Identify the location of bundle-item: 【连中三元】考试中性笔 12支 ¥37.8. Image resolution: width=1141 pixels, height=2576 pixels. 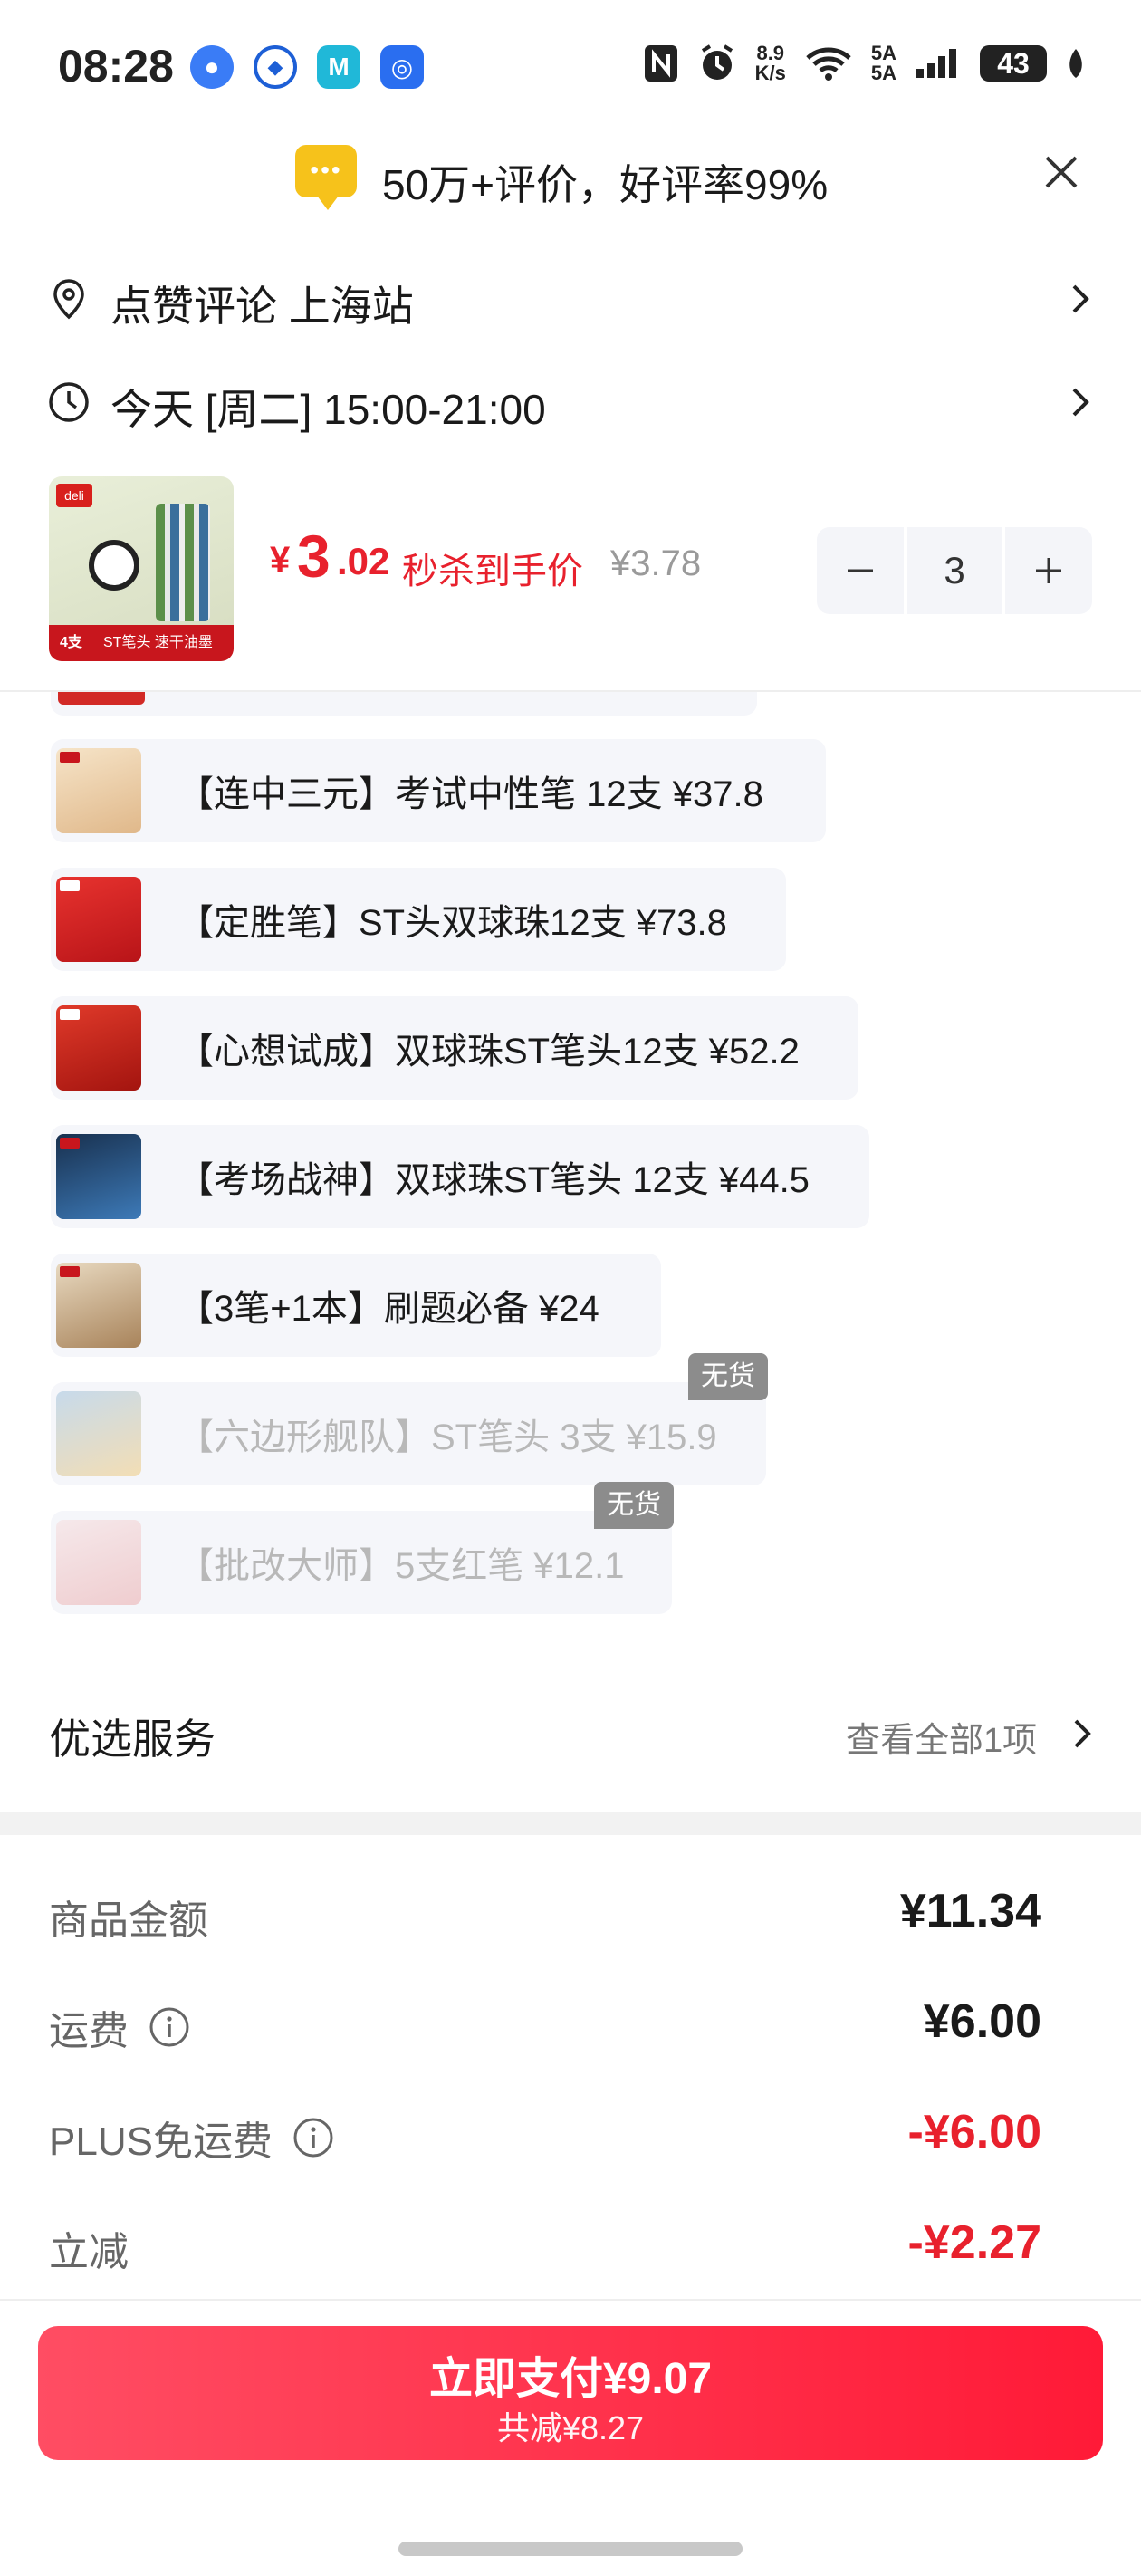
(438, 790).